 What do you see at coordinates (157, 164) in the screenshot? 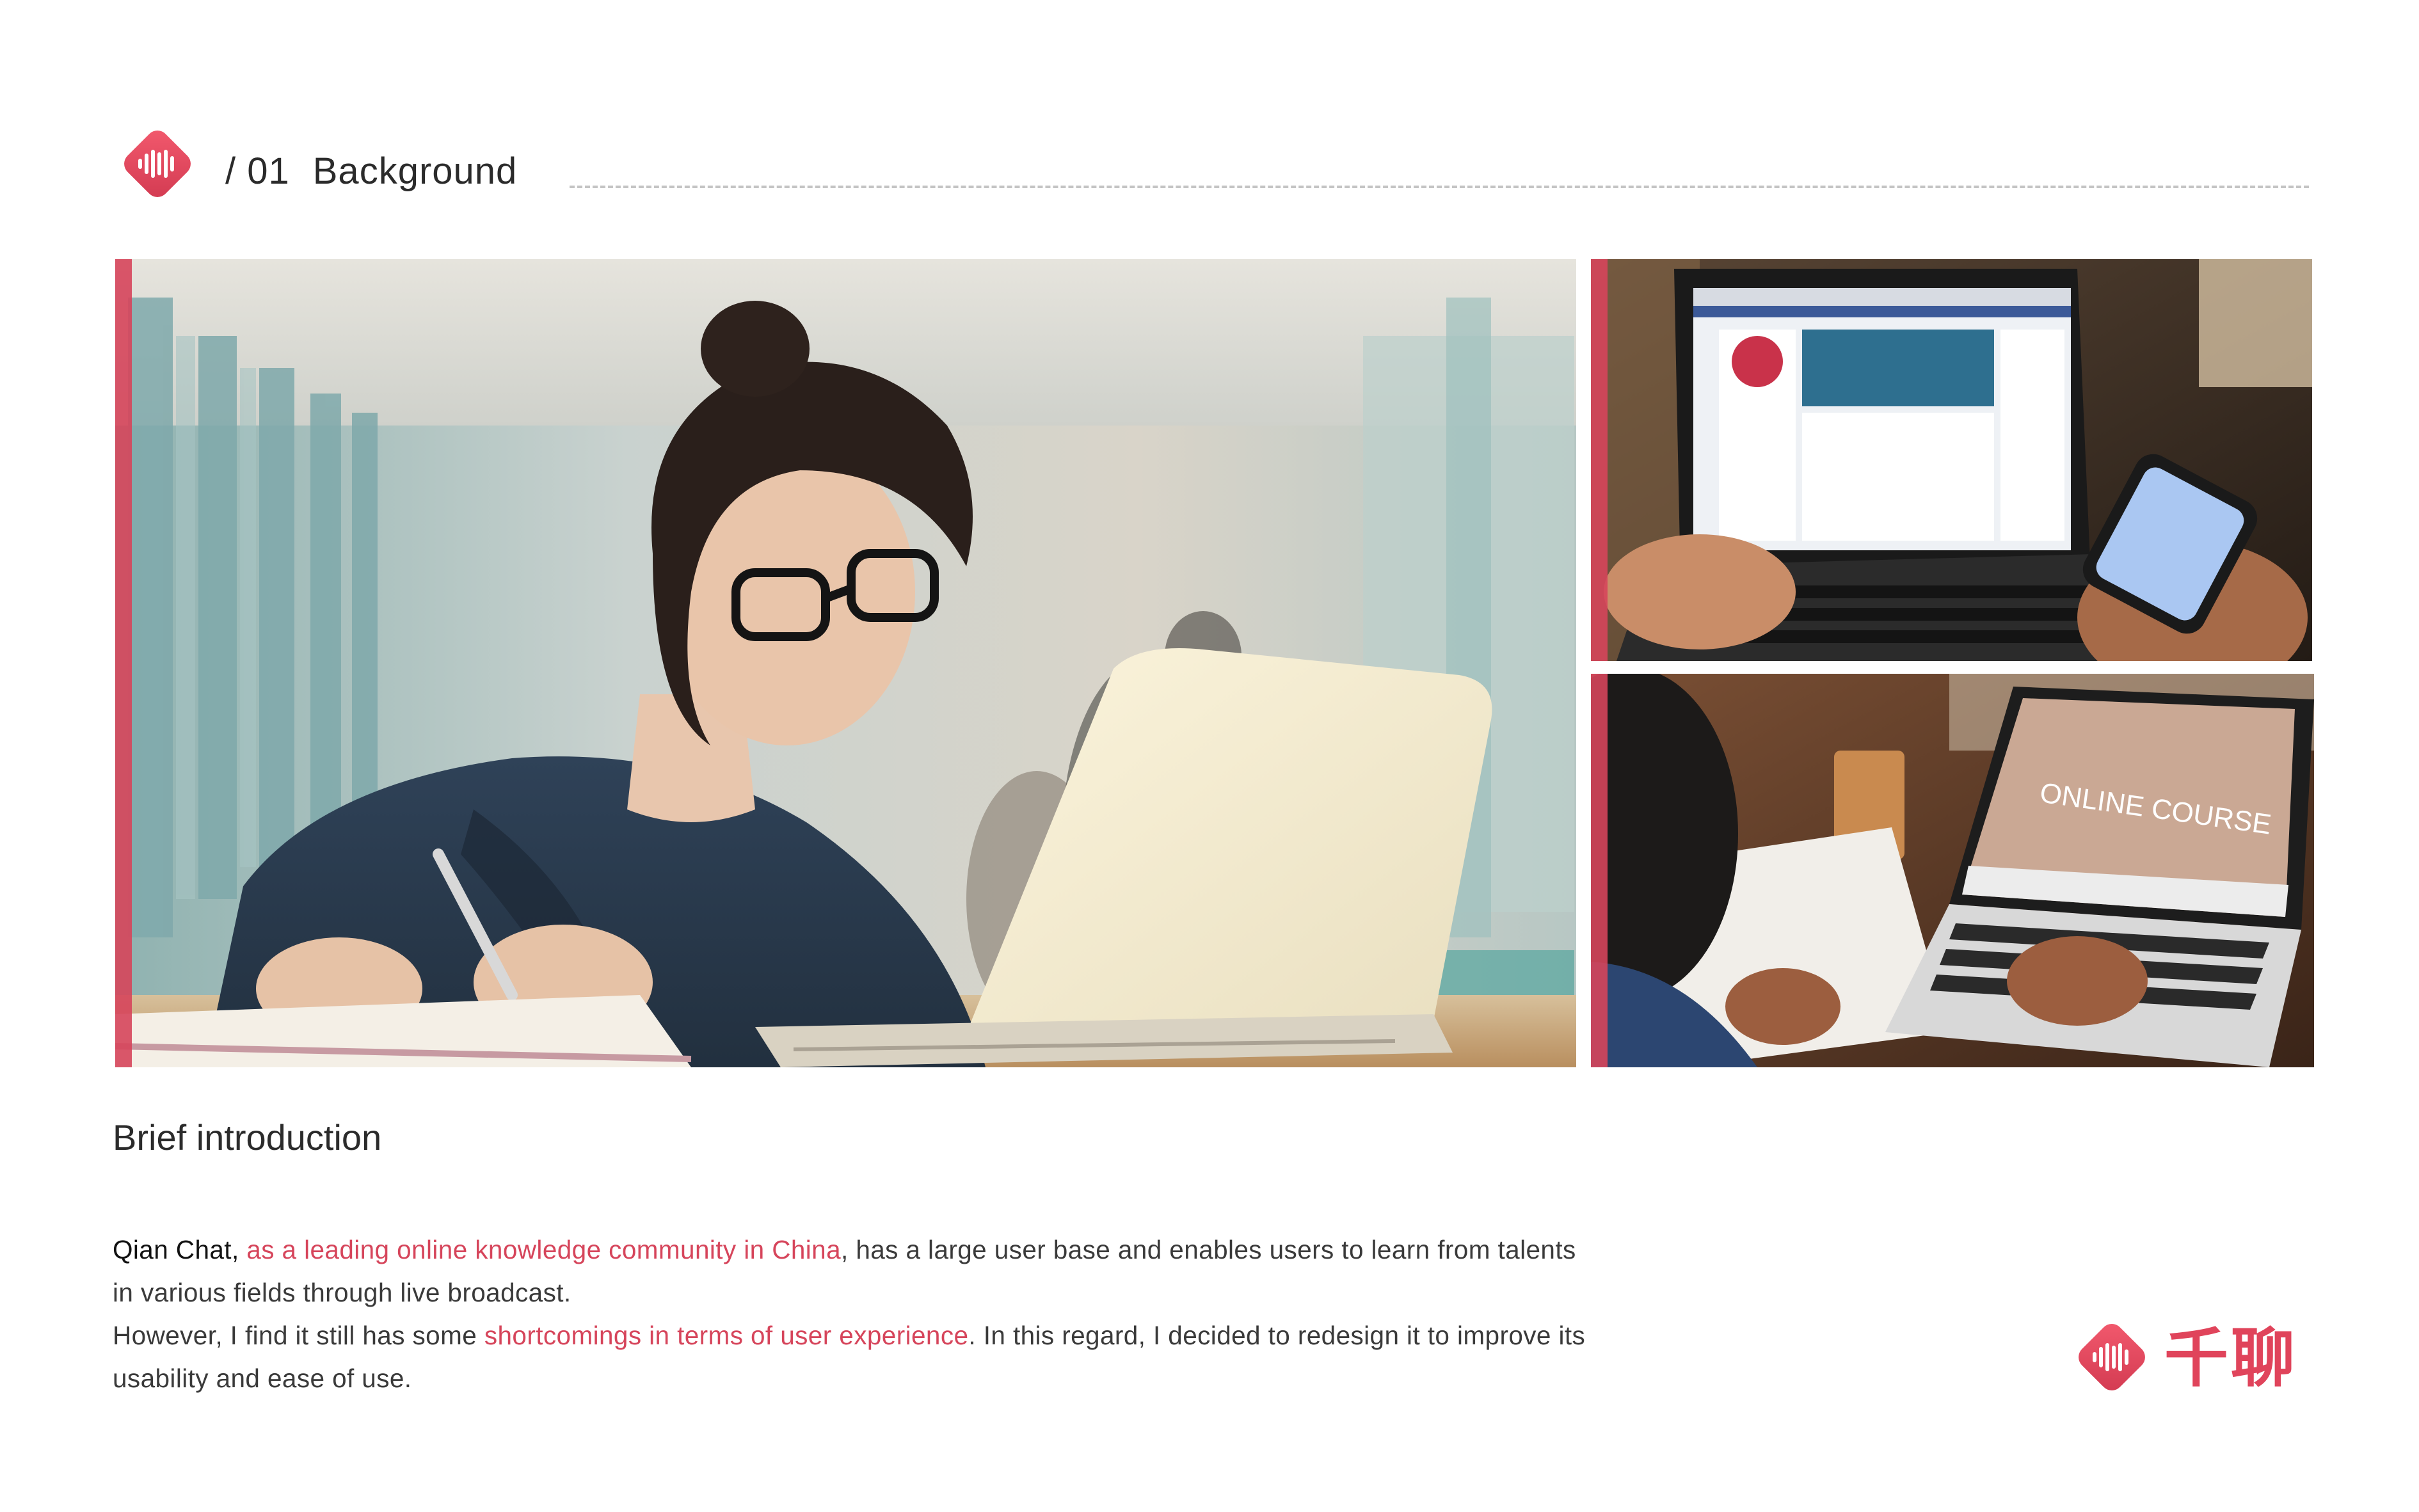
I see `qian-chat-logo-icon` at bounding box center [157, 164].